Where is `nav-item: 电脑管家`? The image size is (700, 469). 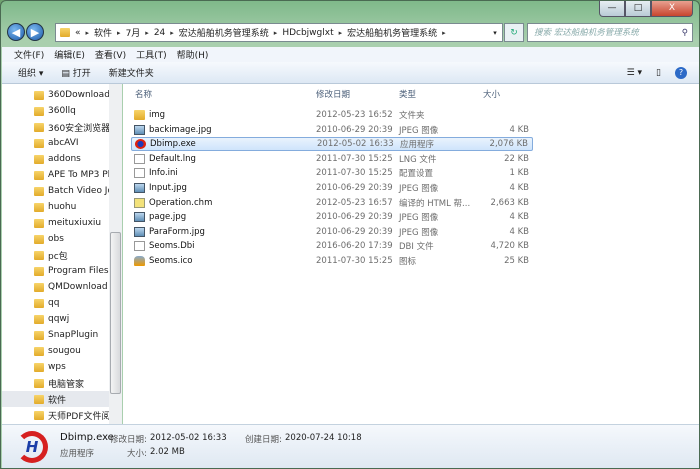
nav-item: 电脑管家 is located at coordinates (56, 383).